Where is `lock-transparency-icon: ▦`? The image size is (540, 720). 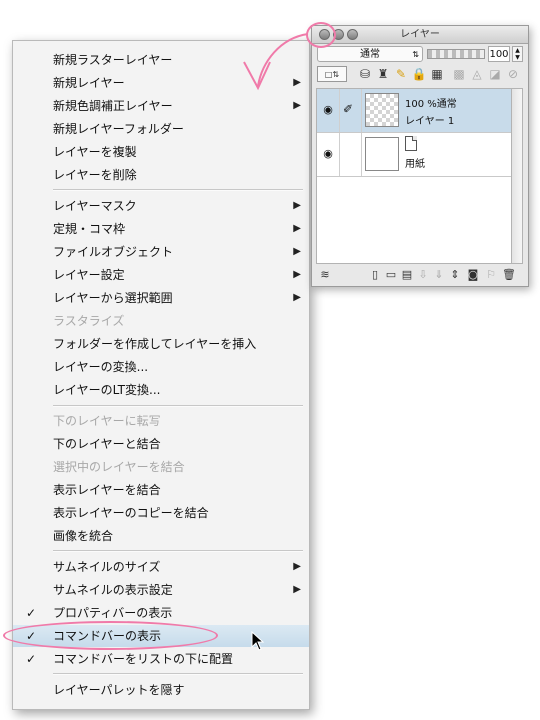
lock-transparency-icon: ▦ is located at coordinates (437, 74).